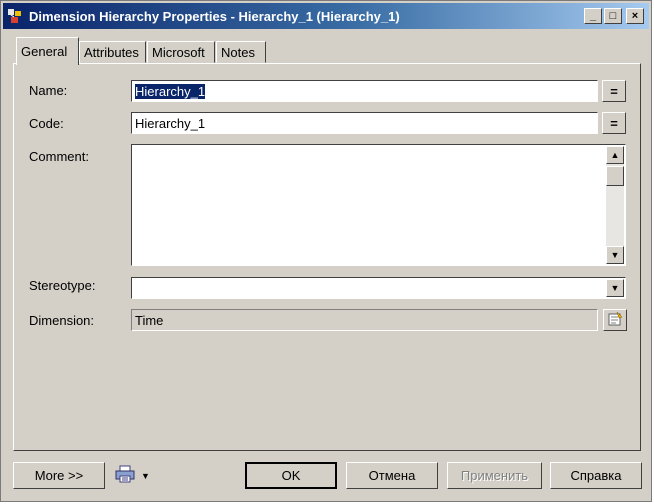  What do you see at coordinates (48, 90) in the screenshot?
I see `name-label: Name:` at bounding box center [48, 90].